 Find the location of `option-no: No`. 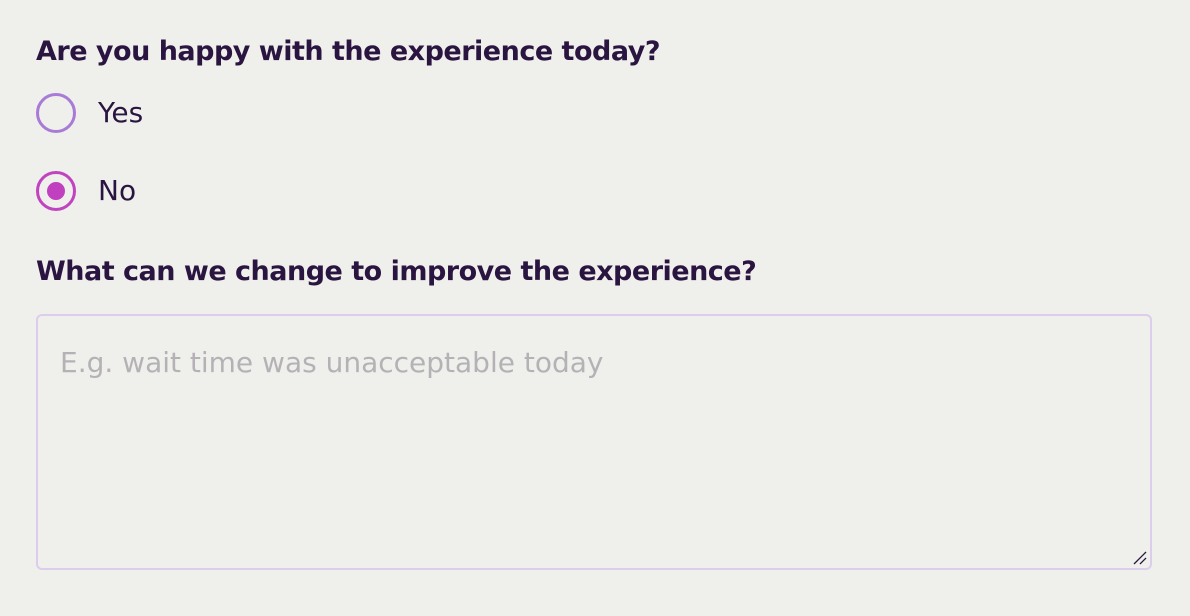

option-no: No is located at coordinates (86, 191).